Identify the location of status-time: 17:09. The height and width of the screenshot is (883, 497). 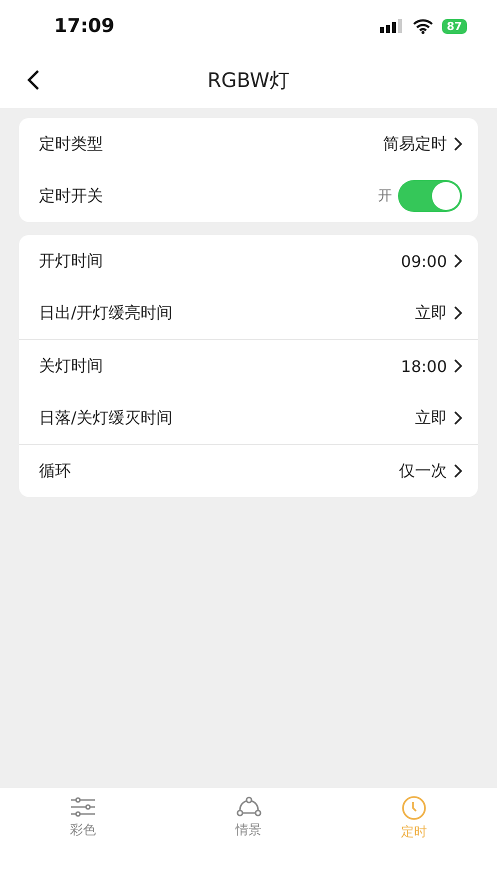
(84, 26).